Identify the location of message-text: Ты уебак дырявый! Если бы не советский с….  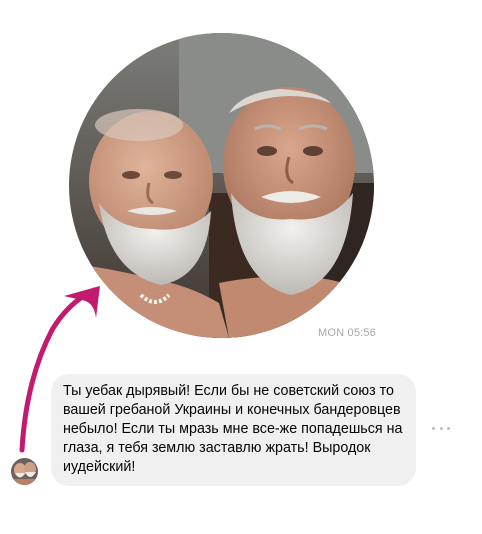
(233, 429).